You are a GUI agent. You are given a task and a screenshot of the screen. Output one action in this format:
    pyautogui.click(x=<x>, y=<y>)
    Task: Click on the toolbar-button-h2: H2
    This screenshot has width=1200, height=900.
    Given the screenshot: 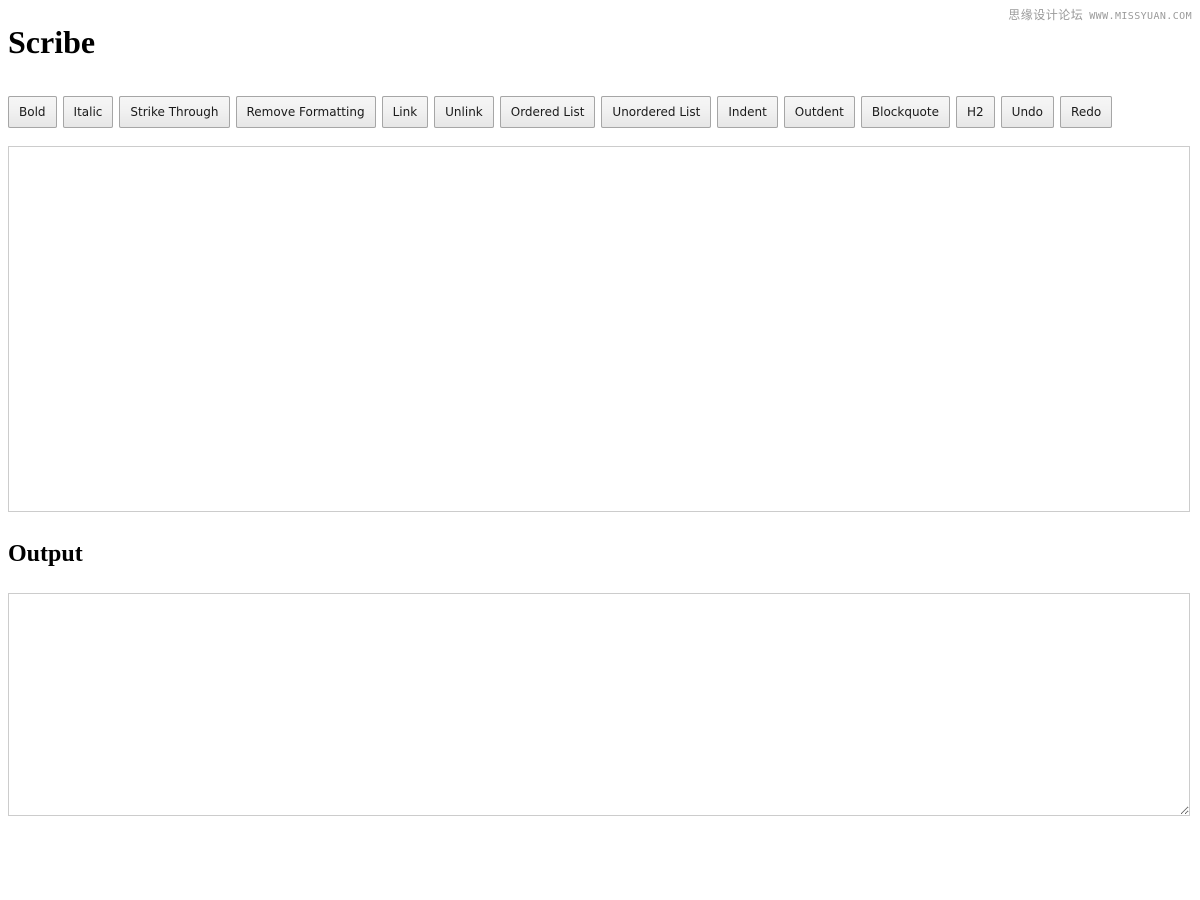 What is the action you would take?
    pyautogui.click(x=975, y=112)
    